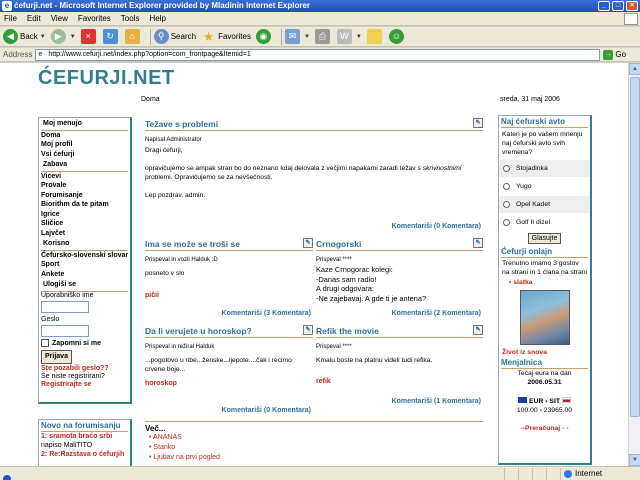 The image size is (640, 480). I want to click on article-title: Refik the movie, so click(347, 331).